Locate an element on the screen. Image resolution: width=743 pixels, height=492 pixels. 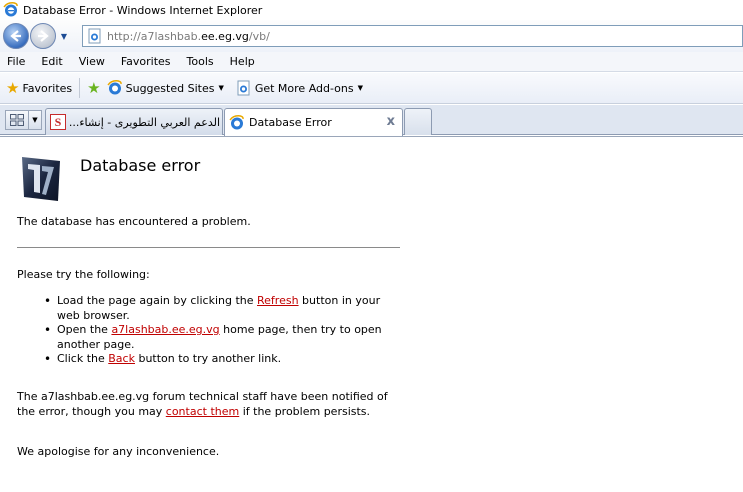
suggested-sites-button: Suggested Sites ▼ is located at coordinates (165, 88).